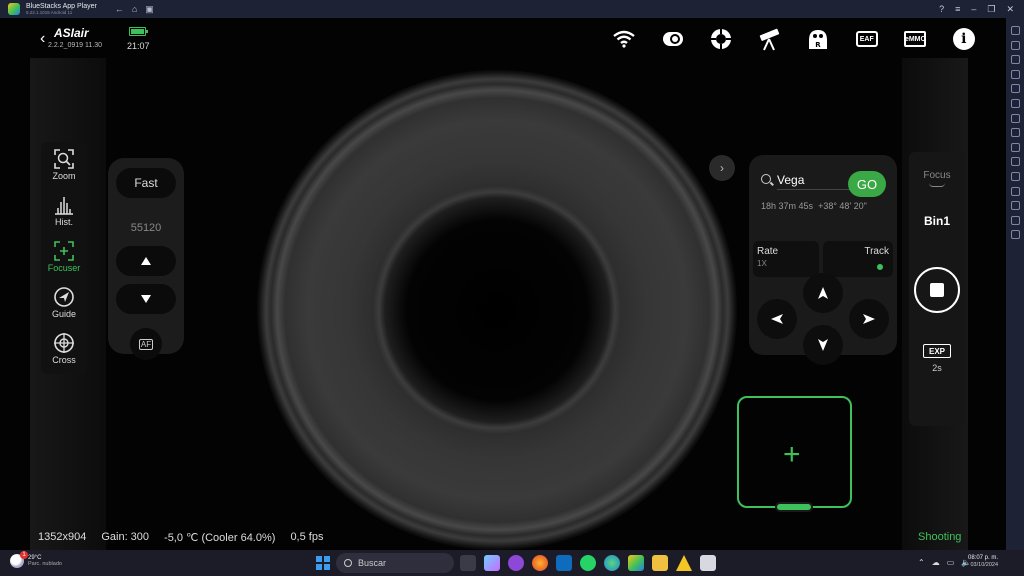 This screenshot has height=576, width=1024. Describe the element at coordinates (146, 183) in the screenshot. I see `focuser-speed-button: Fast` at that location.